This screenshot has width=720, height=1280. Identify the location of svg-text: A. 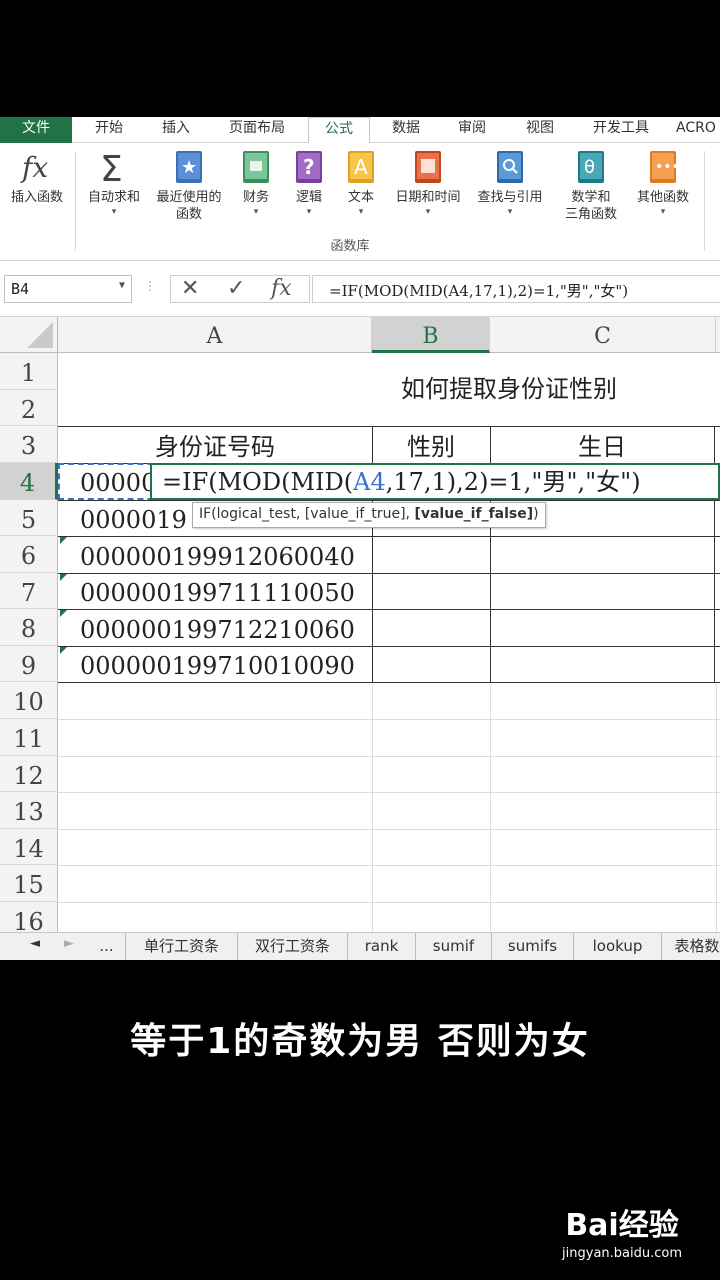
(361, 167).